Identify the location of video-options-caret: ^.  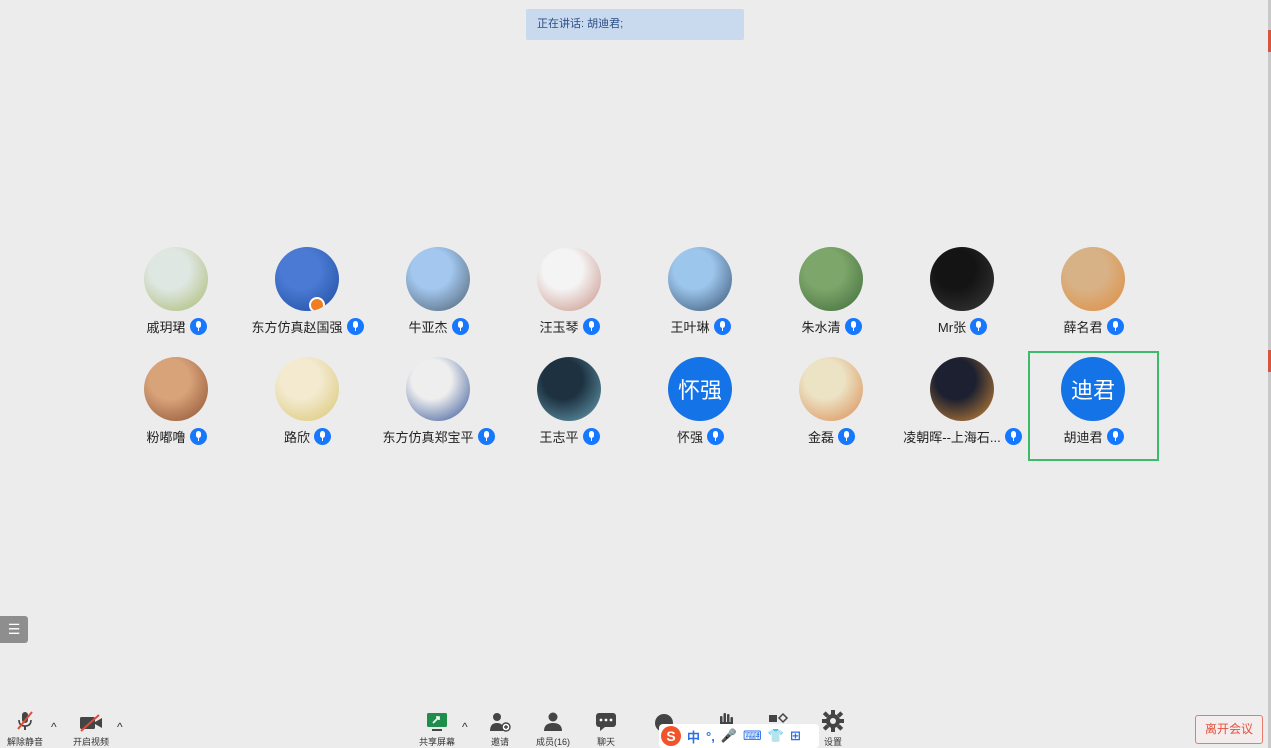
(120, 727).